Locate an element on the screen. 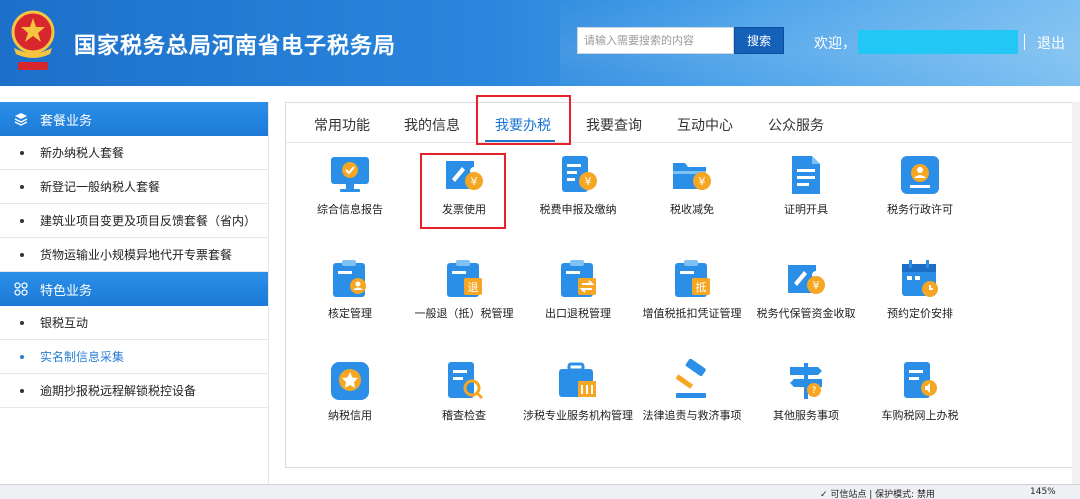  tile-admin-license: 税务行政许可 is located at coordinates (920, 184).